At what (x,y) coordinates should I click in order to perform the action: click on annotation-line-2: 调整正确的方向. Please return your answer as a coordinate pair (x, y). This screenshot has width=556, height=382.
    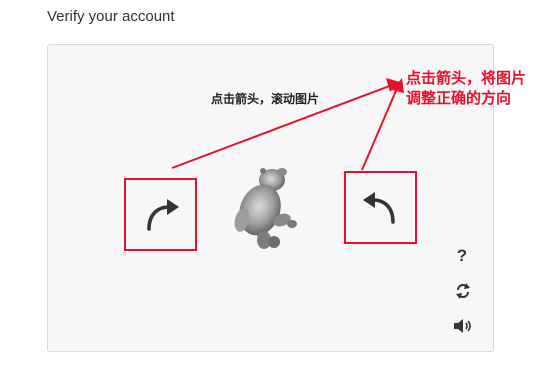
    Looking at the image, I should click on (459, 98).